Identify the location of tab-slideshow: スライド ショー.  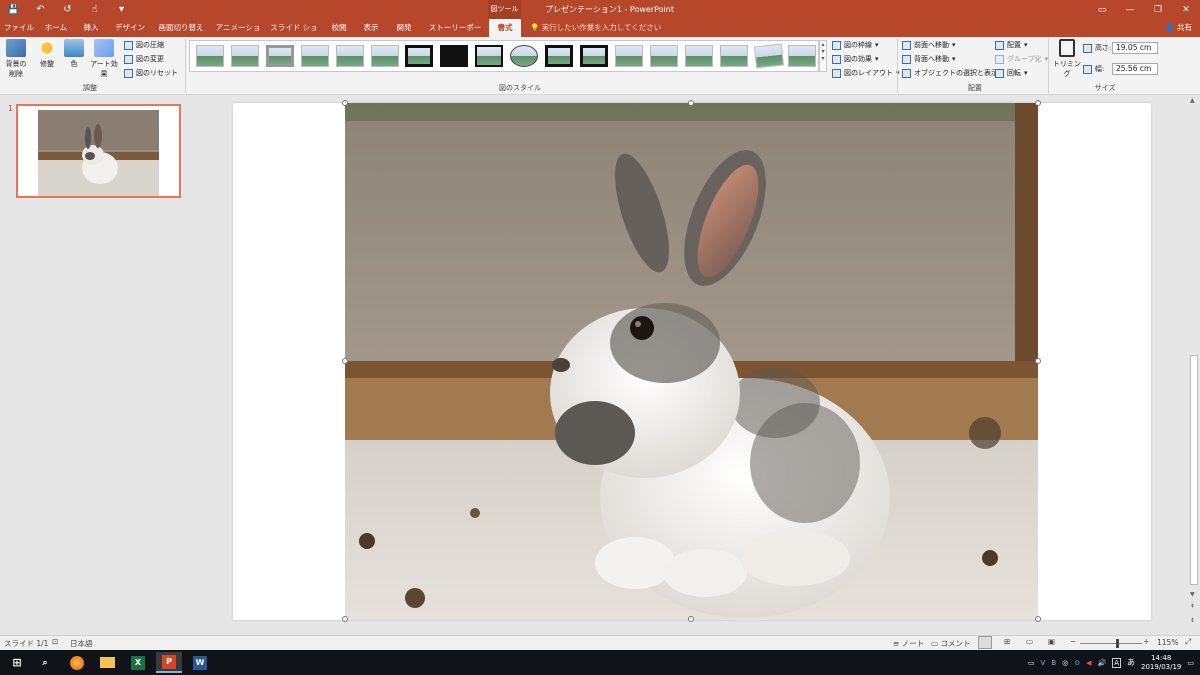
(294, 34).